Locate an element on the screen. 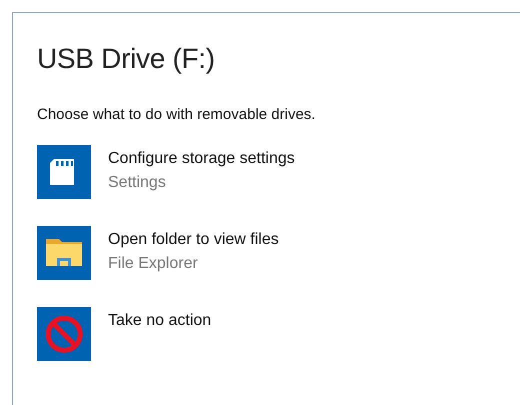 Image resolution: width=520 pixels, height=405 pixels. action-option: Open folder to view files File Explorer is located at coordinates (158, 253).